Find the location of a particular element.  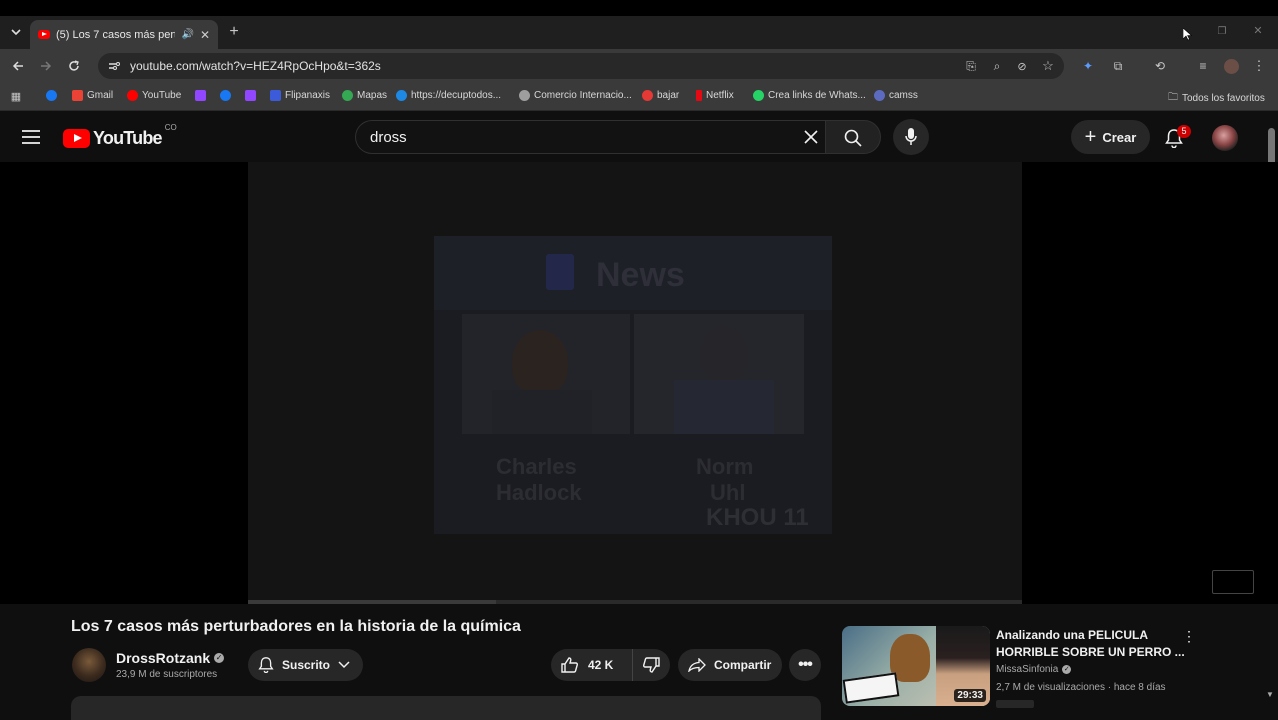

back-arrow-icon is located at coordinates (18, 66).